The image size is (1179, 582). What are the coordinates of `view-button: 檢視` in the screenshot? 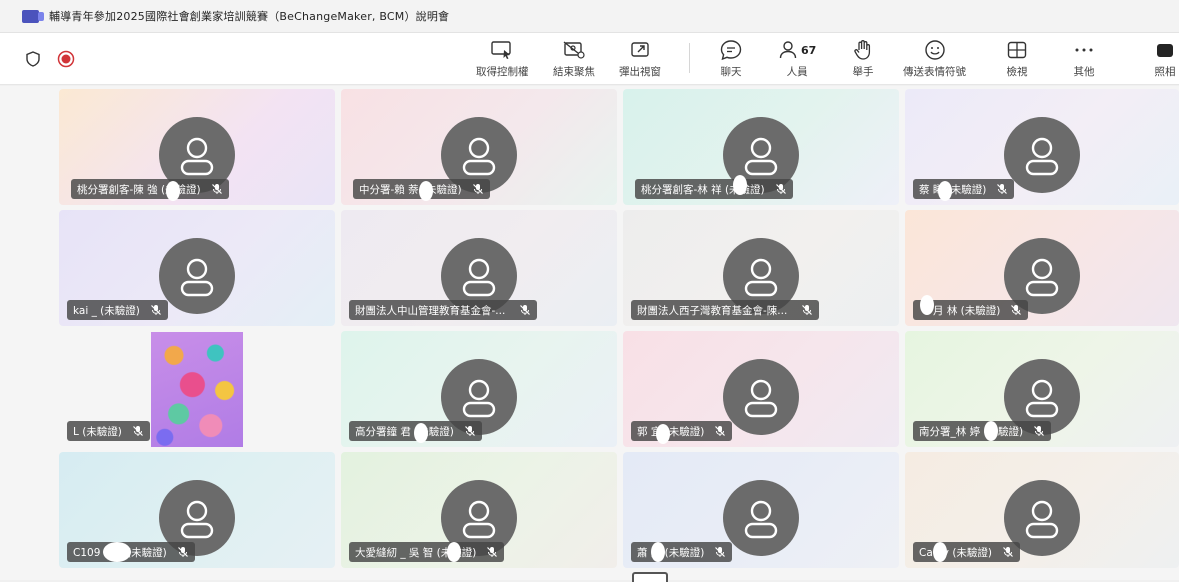 It's located at (1017, 60).